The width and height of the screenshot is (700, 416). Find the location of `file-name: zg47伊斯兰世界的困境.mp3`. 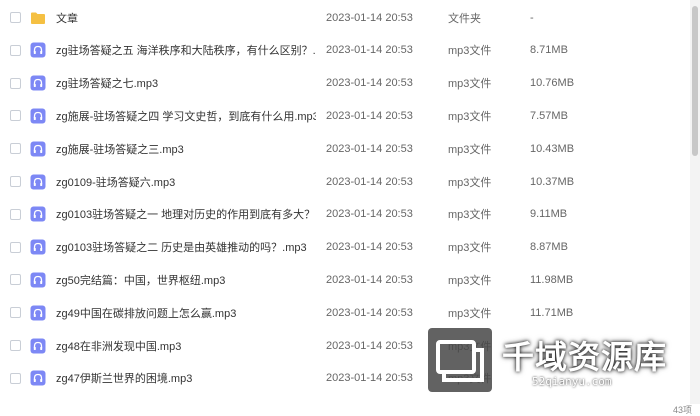

file-name: zg47伊斯兰世界的困境.mp3 is located at coordinates (186, 378).